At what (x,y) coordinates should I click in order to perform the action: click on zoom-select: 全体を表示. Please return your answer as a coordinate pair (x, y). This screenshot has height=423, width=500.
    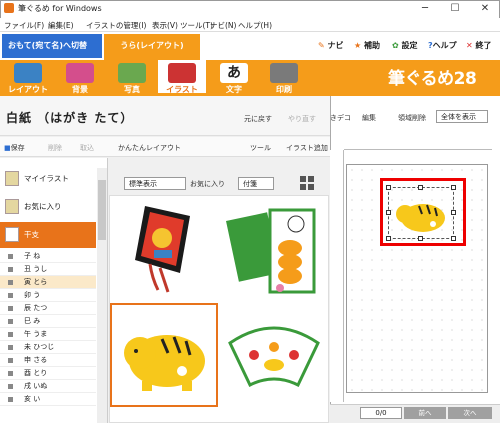
    Looking at the image, I should click on (462, 116).